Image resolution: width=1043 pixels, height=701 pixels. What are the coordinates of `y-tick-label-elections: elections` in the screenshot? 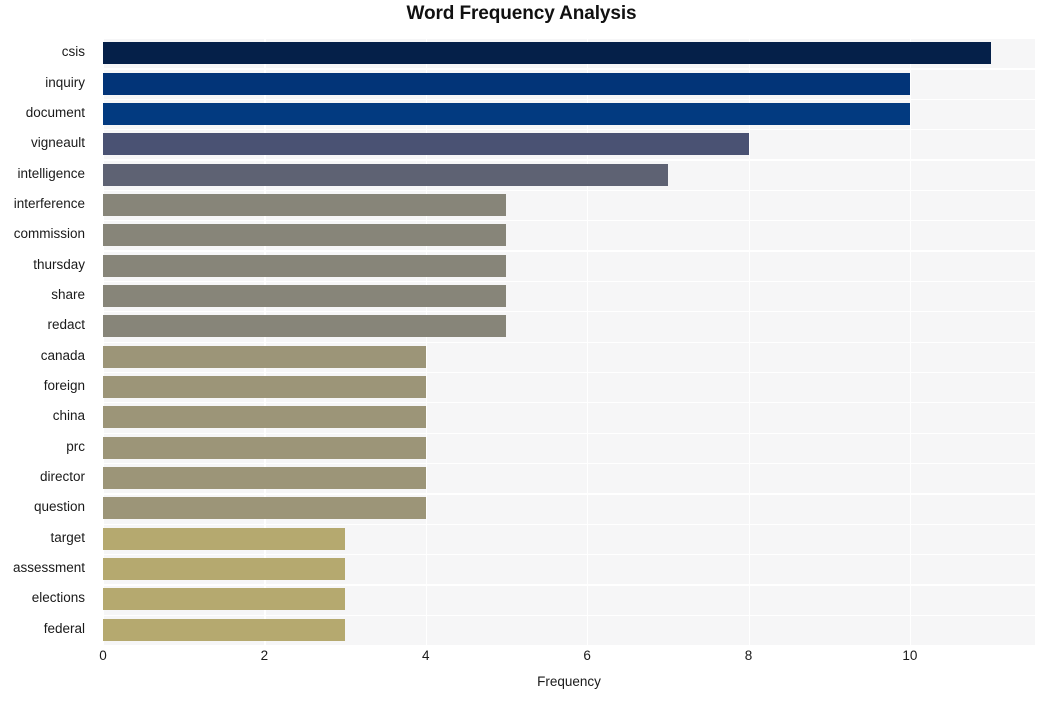 It's located at (58, 598).